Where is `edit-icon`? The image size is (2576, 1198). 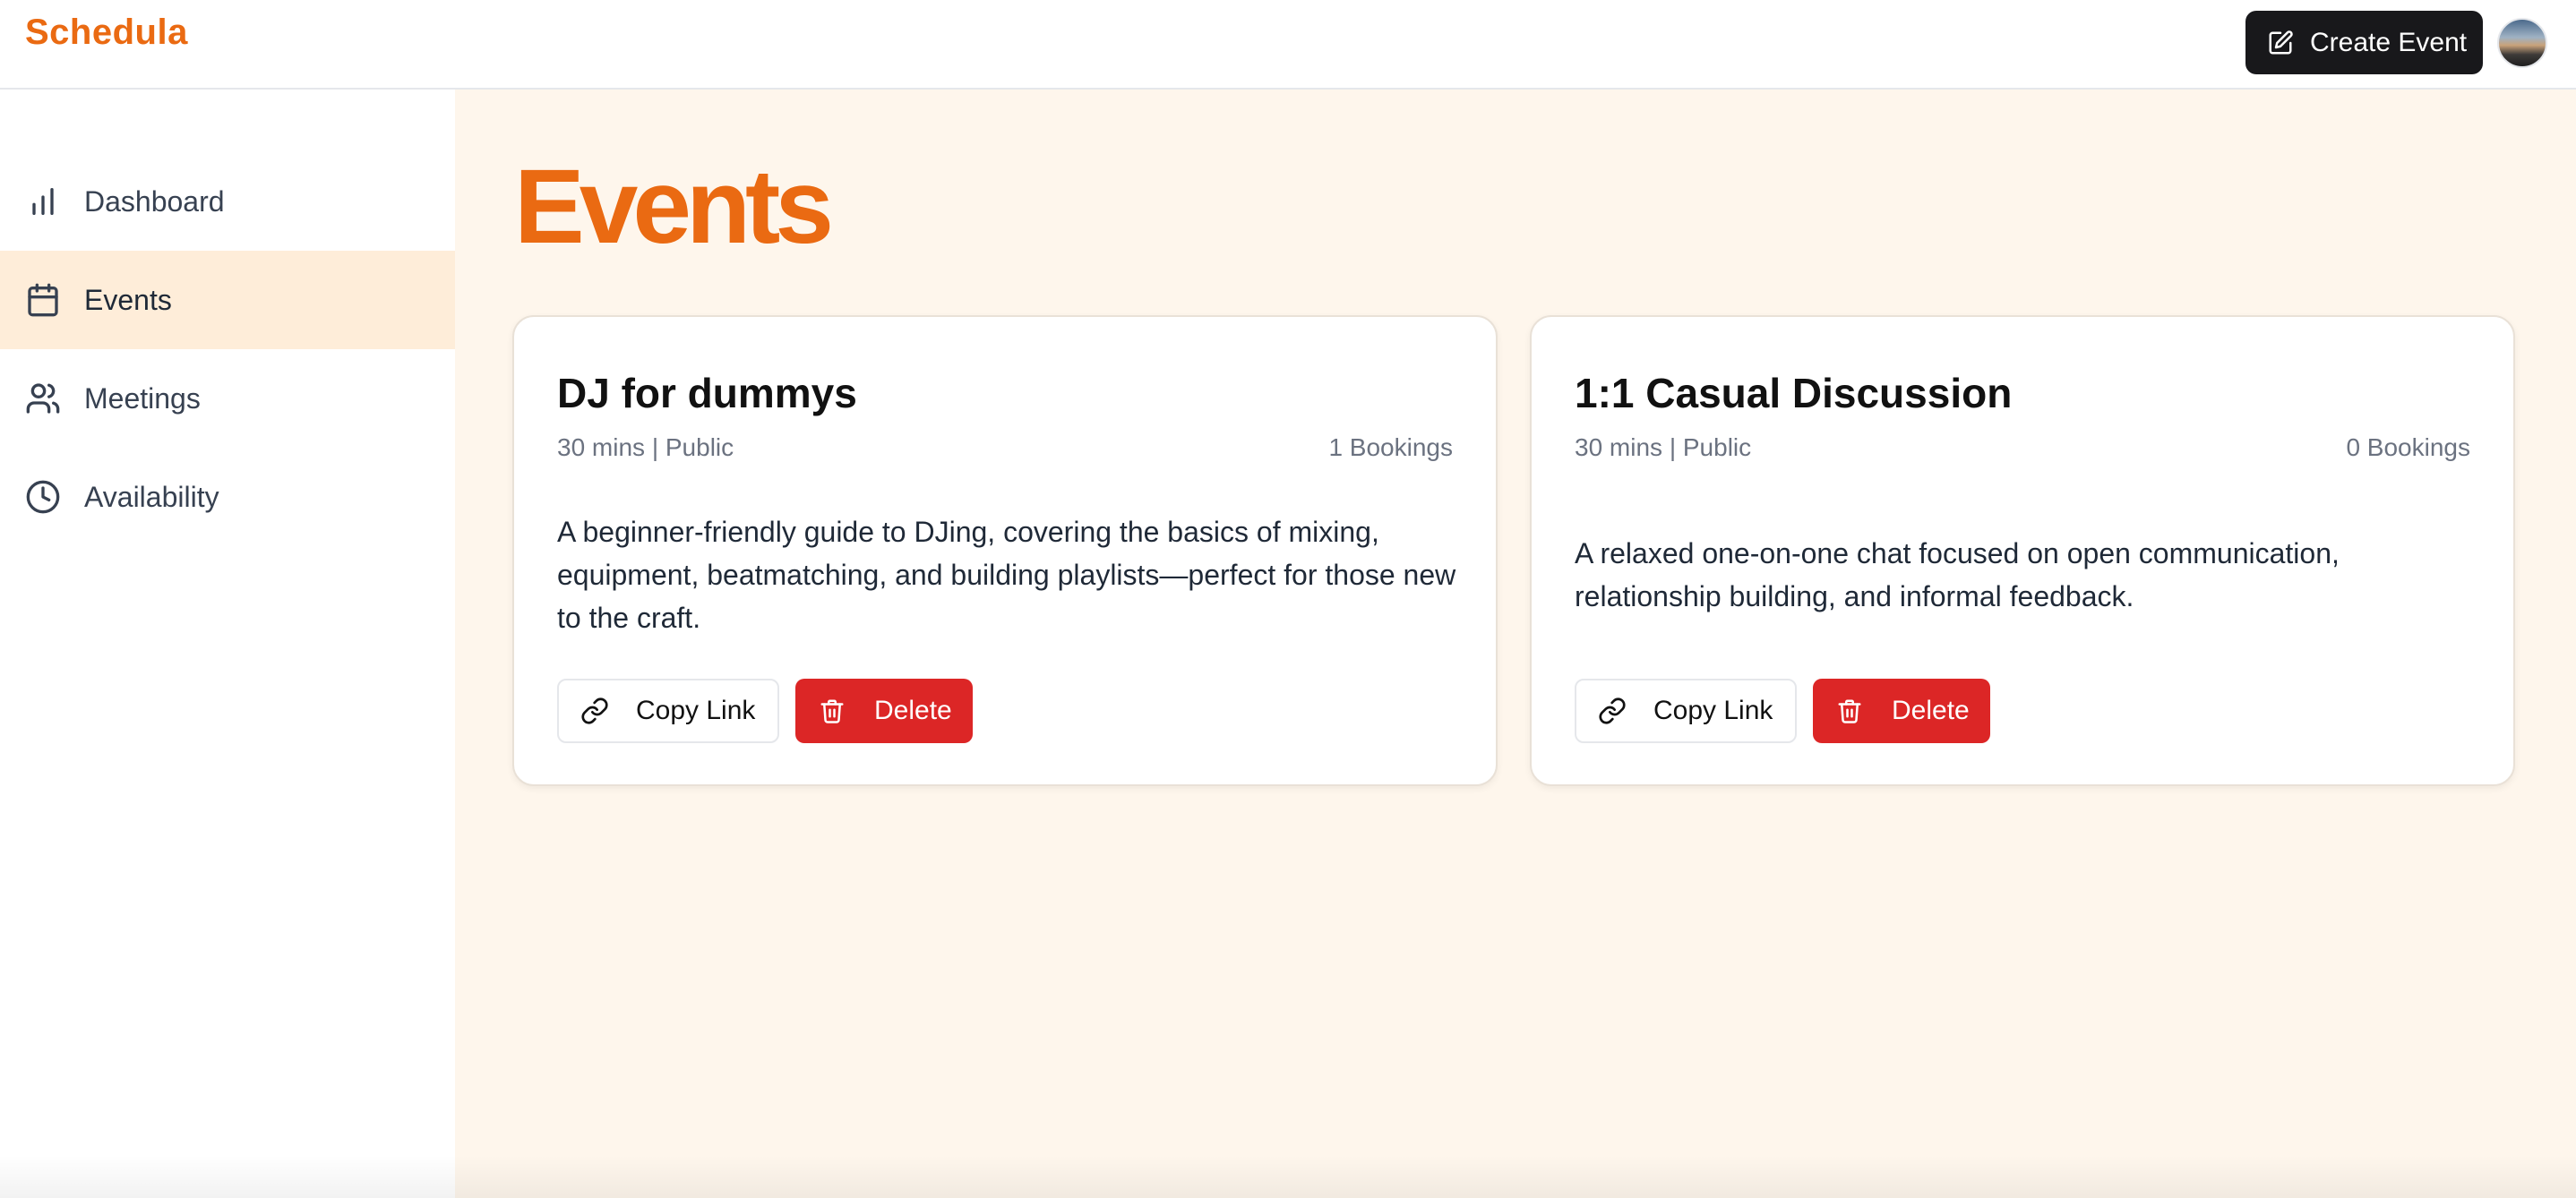 edit-icon is located at coordinates (2281, 42).